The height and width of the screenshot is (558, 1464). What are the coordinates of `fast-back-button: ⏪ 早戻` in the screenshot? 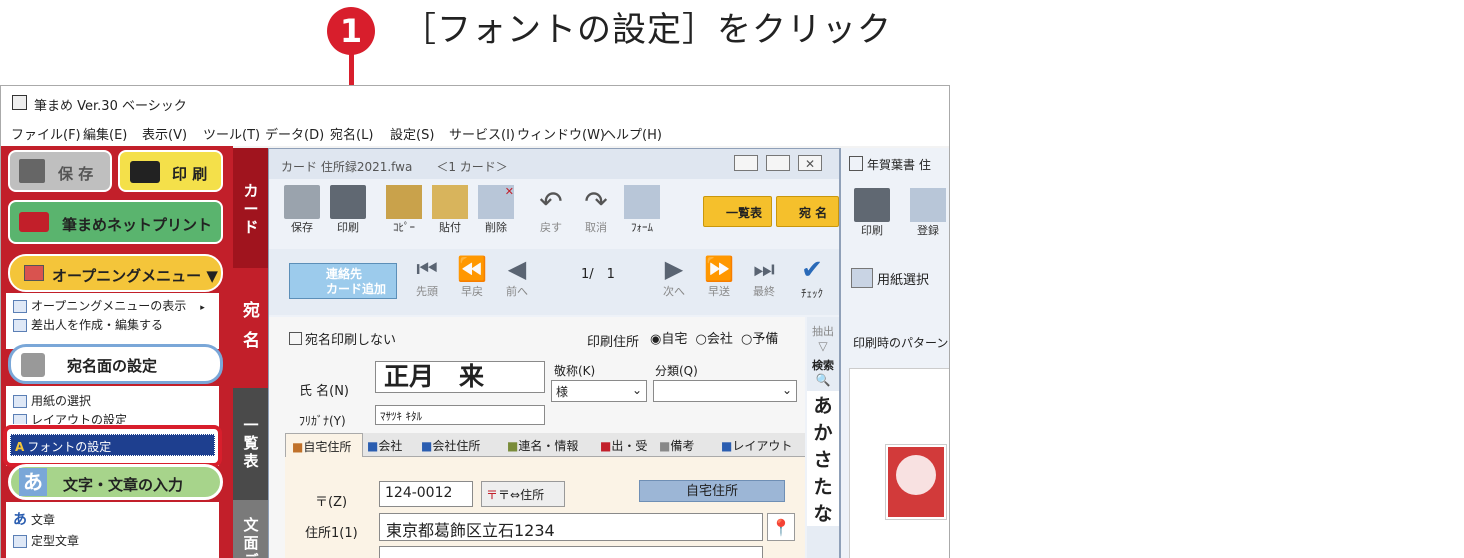 It's located at (472, 277).